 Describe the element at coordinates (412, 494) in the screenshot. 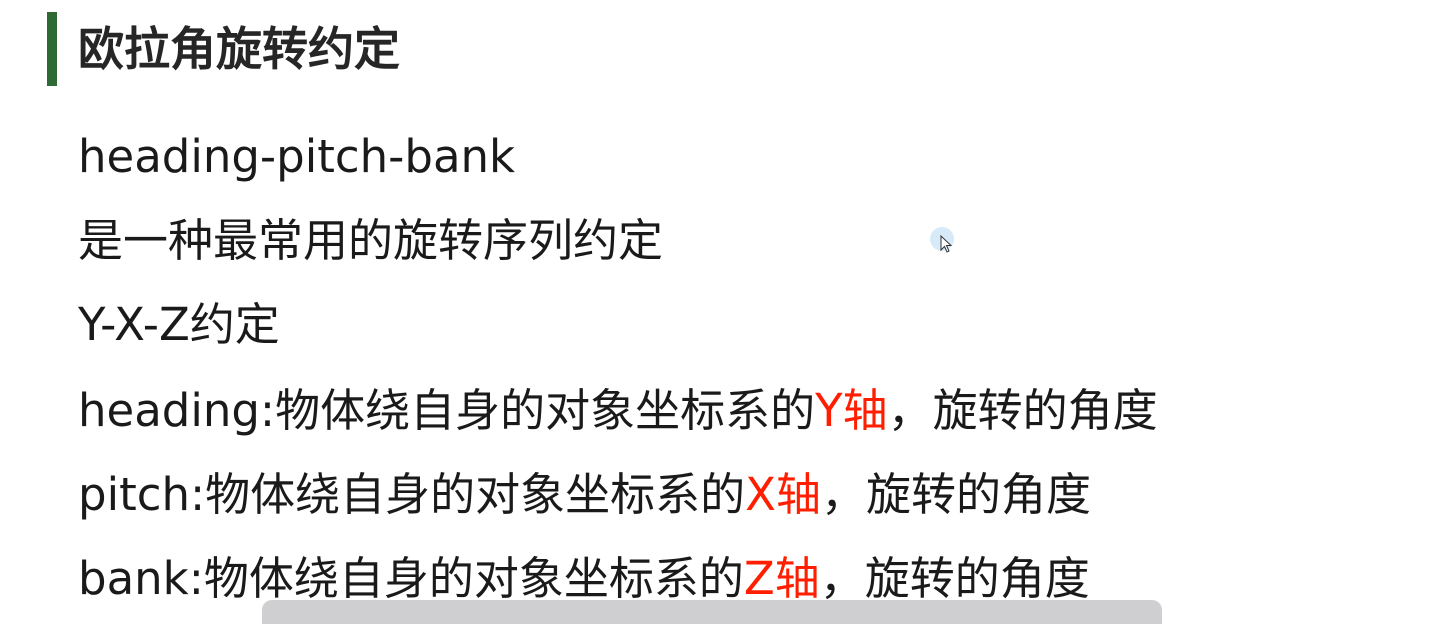

I see `pitch-description: pitch:物体绕自身的对象坐标系的` at that location.